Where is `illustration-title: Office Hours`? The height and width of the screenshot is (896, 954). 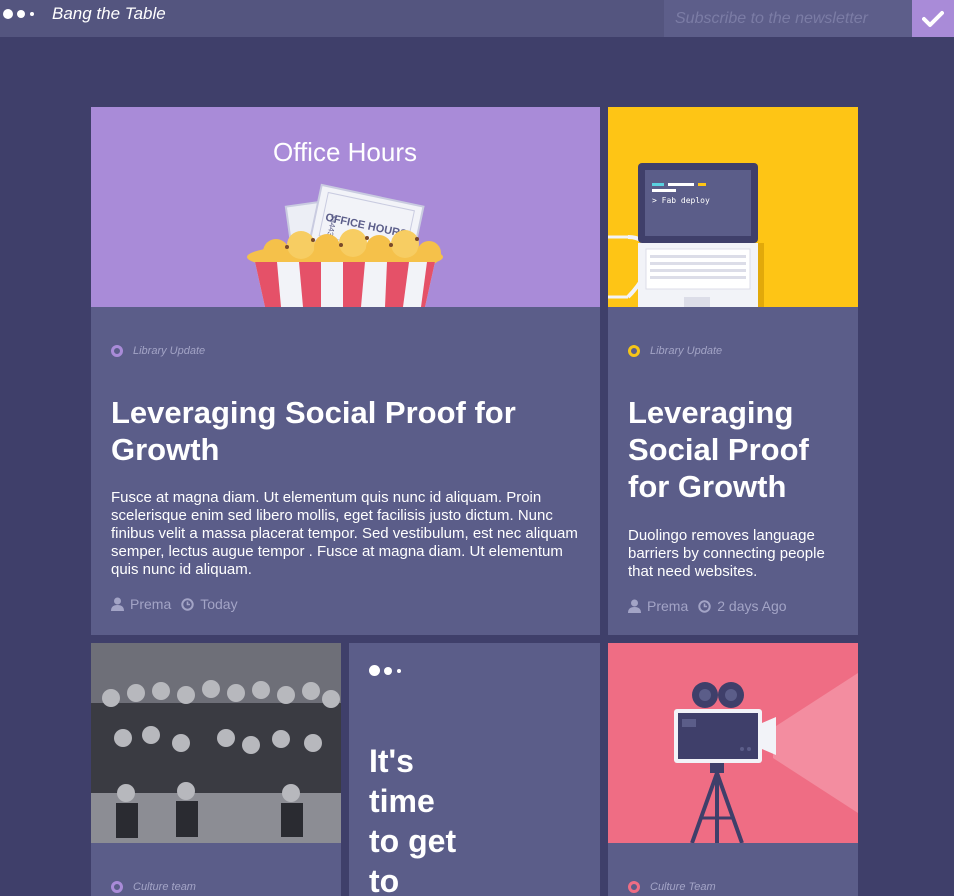 illustration-title: Office Hours is located at coordinates (345, 152).